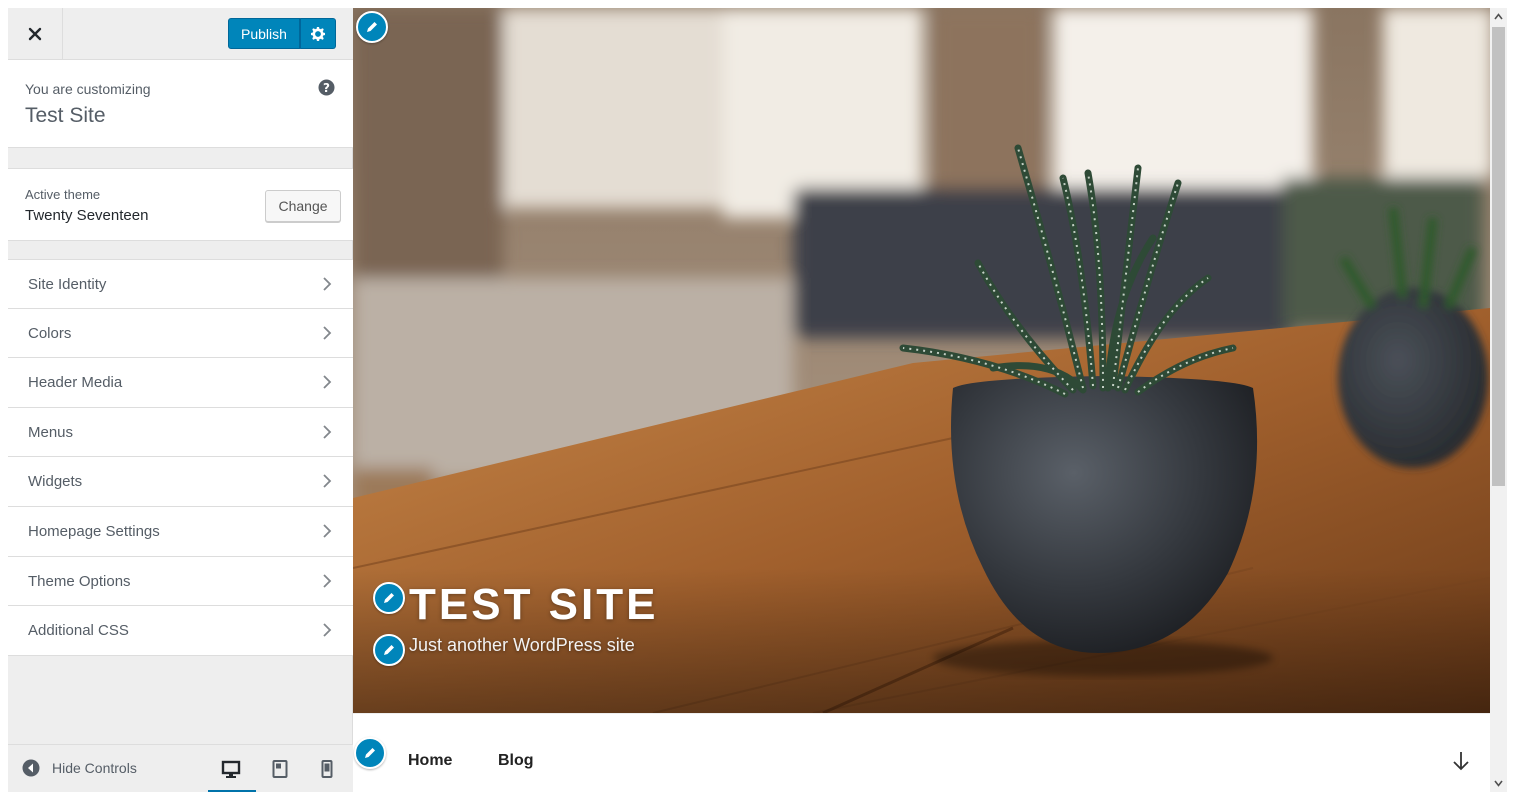 This screenshot has width=1515, height=792. What do you see at coordinates (55, 482) in the screenshot?
I see `section-label: Widgets` at bounding box center [55, 482].